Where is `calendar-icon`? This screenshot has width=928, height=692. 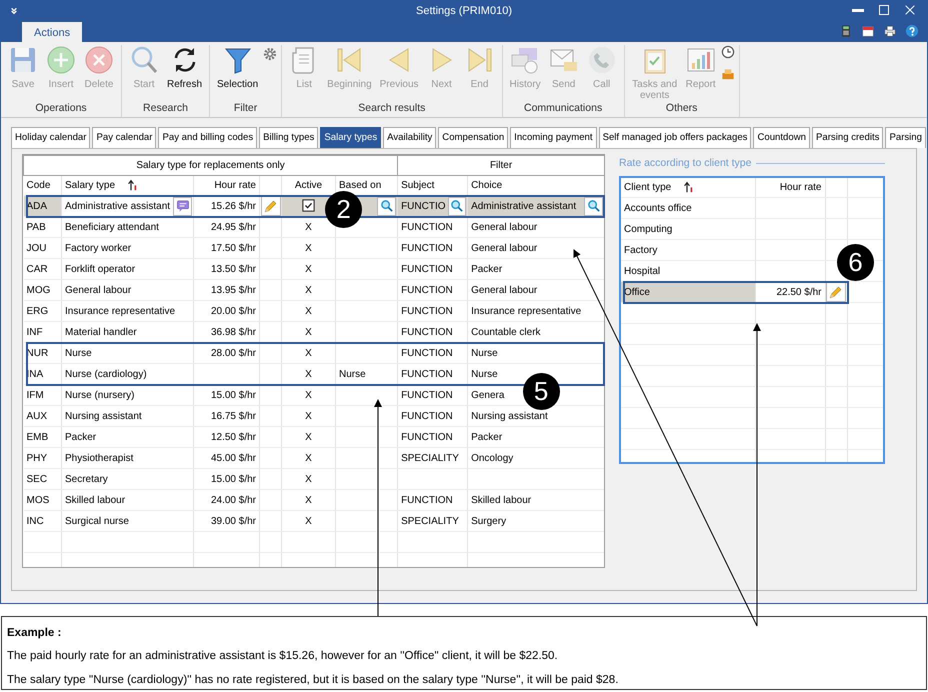
calendar-icon is located at coordinates (868, 31).